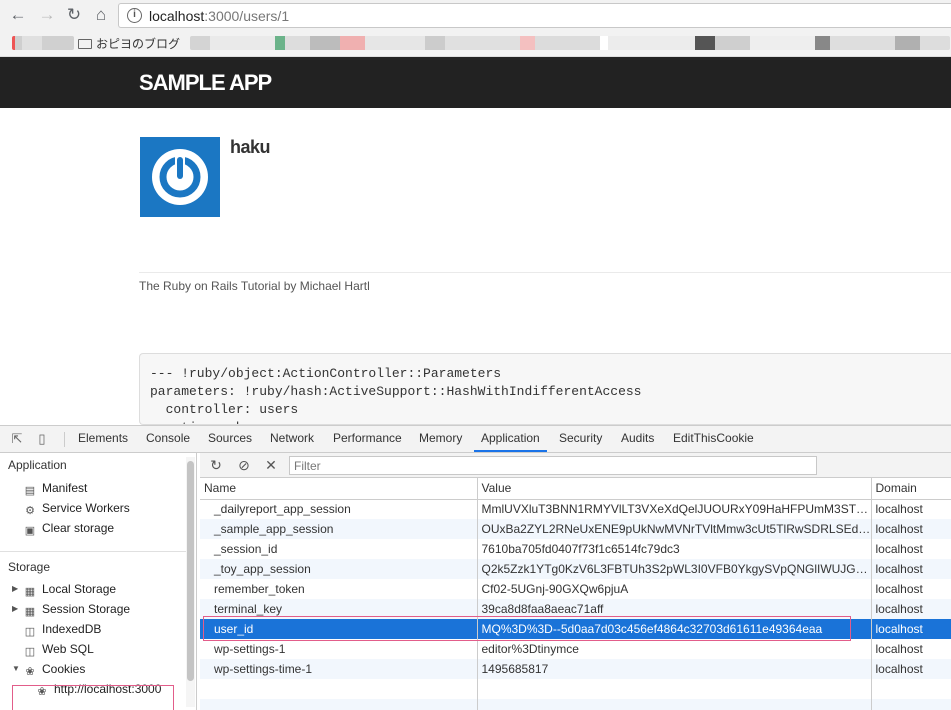 The image size is (951, 710). I want to click on cookies-toolbar: ↻ ⊘ ✕, so click(575, 465).